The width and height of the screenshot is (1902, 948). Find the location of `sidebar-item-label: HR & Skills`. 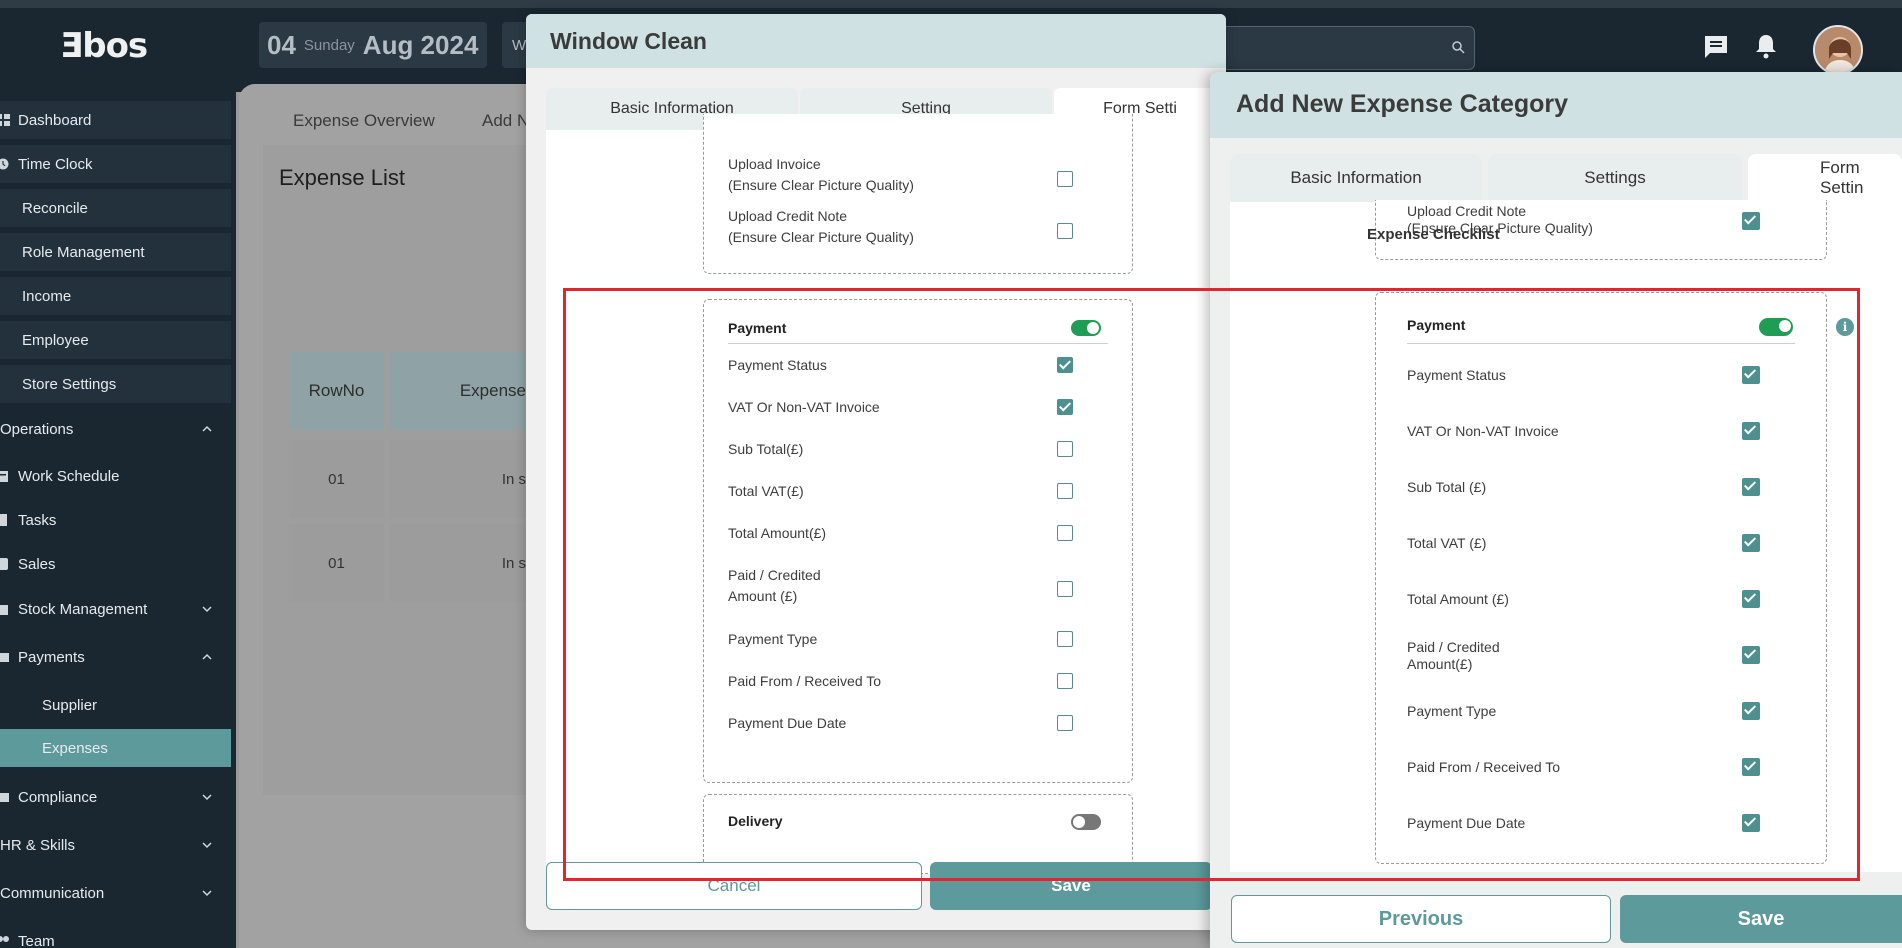

sidebar-item-label: HR & Skills is located at coordinates (38, 845).